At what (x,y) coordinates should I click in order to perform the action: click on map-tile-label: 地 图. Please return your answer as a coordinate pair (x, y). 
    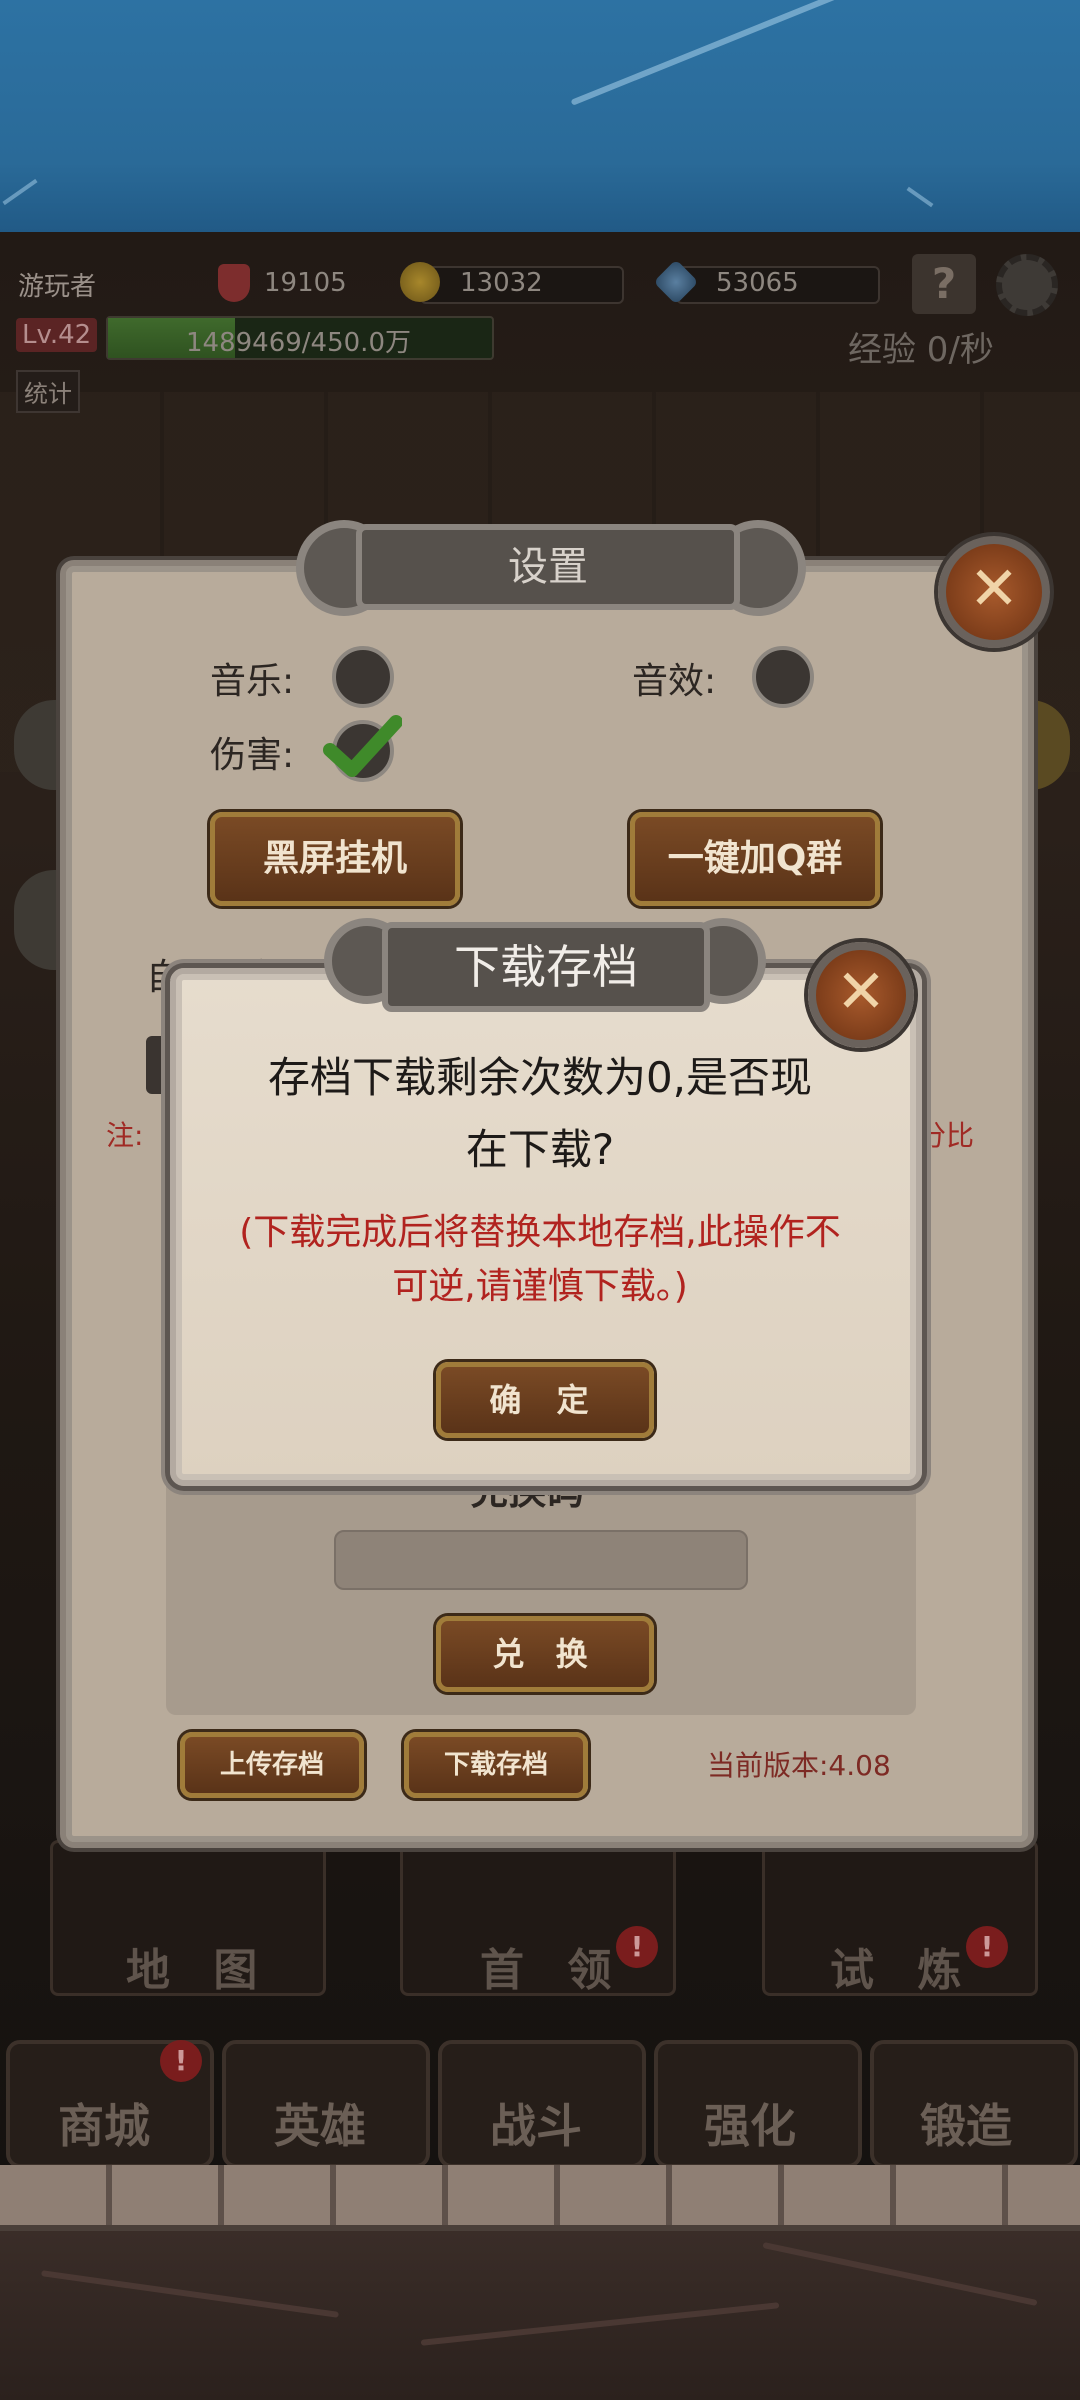
    Looking at the image, I should click on (199, 1970).